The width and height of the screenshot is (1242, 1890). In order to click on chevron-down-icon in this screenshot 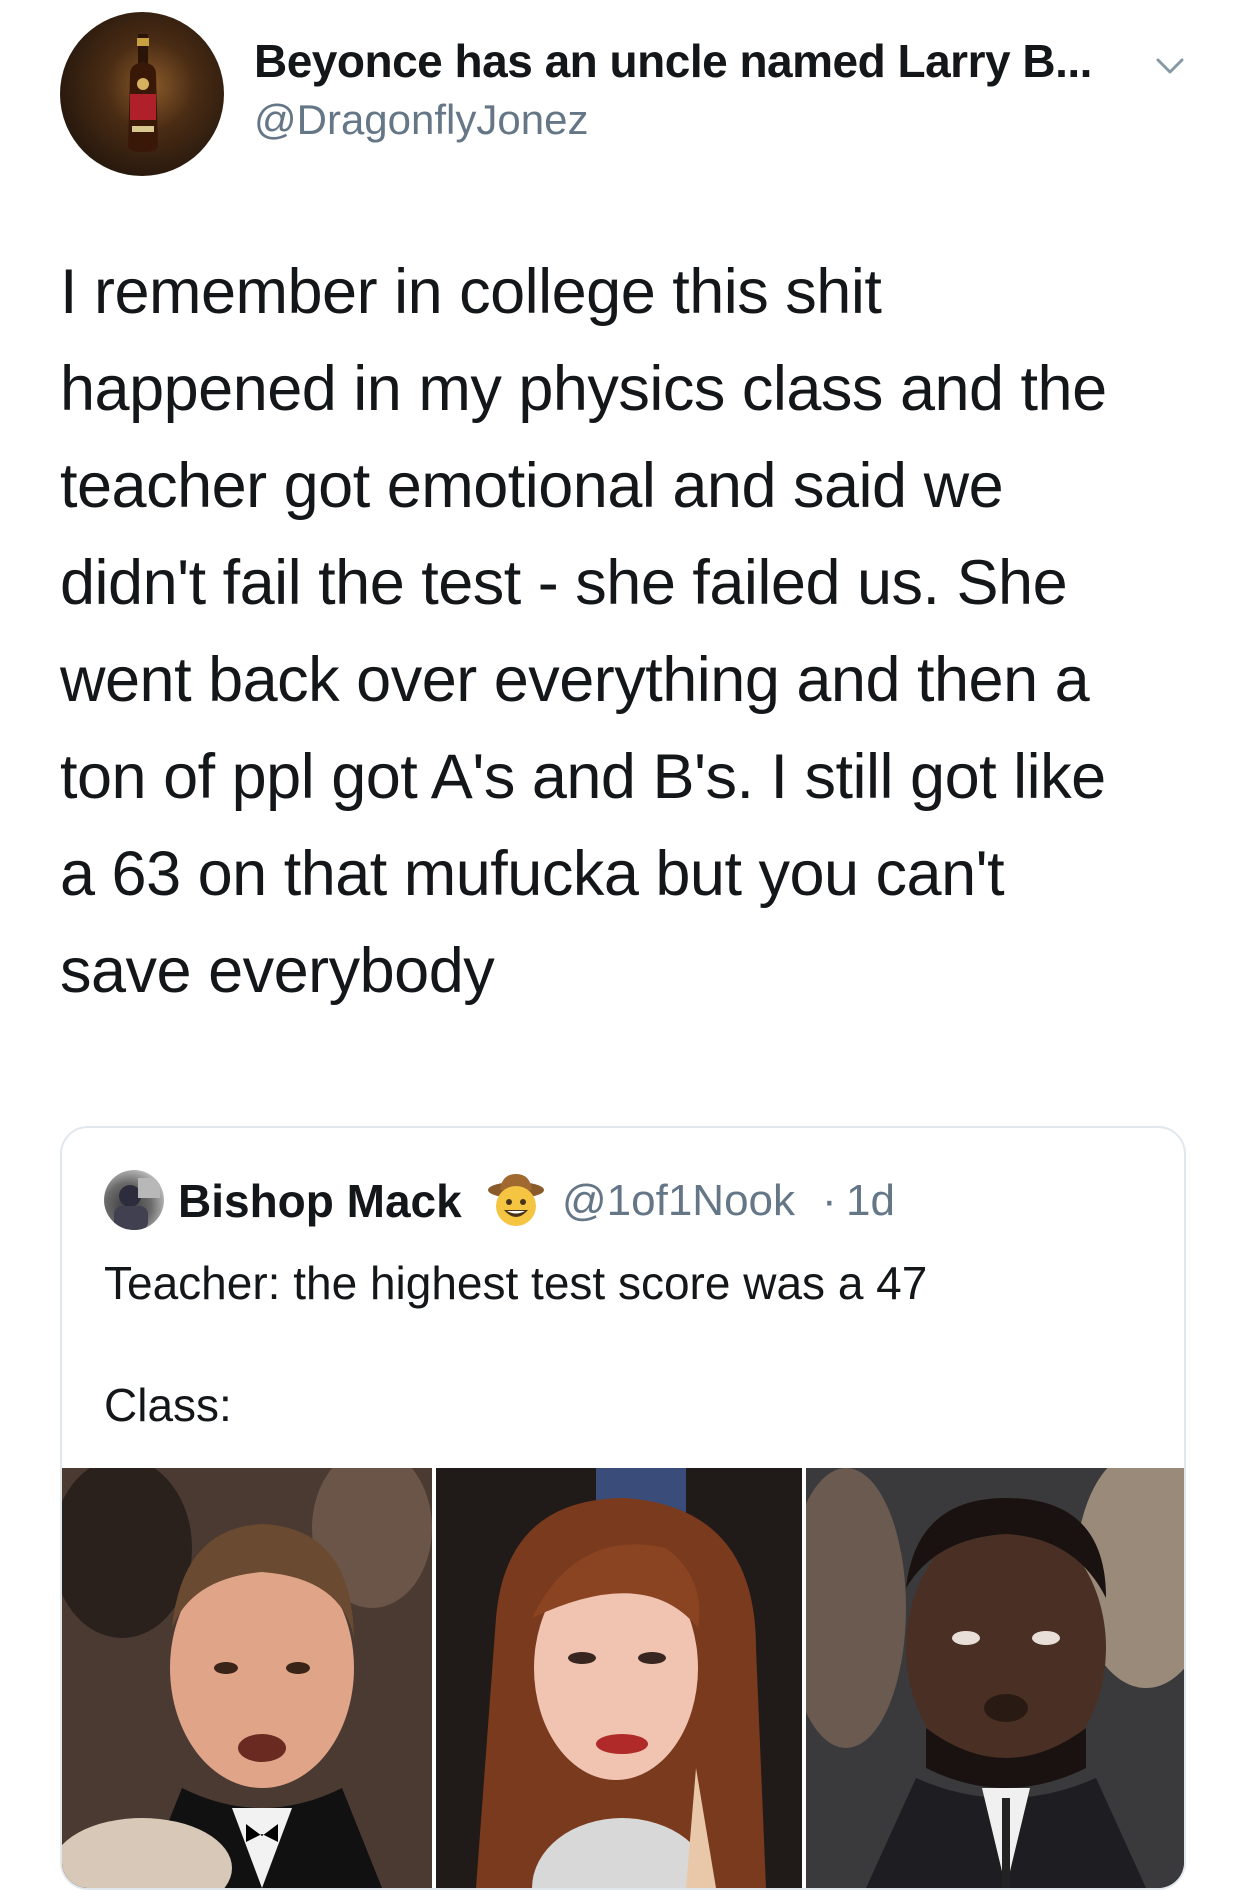, I will do `click(1170, 67)`.